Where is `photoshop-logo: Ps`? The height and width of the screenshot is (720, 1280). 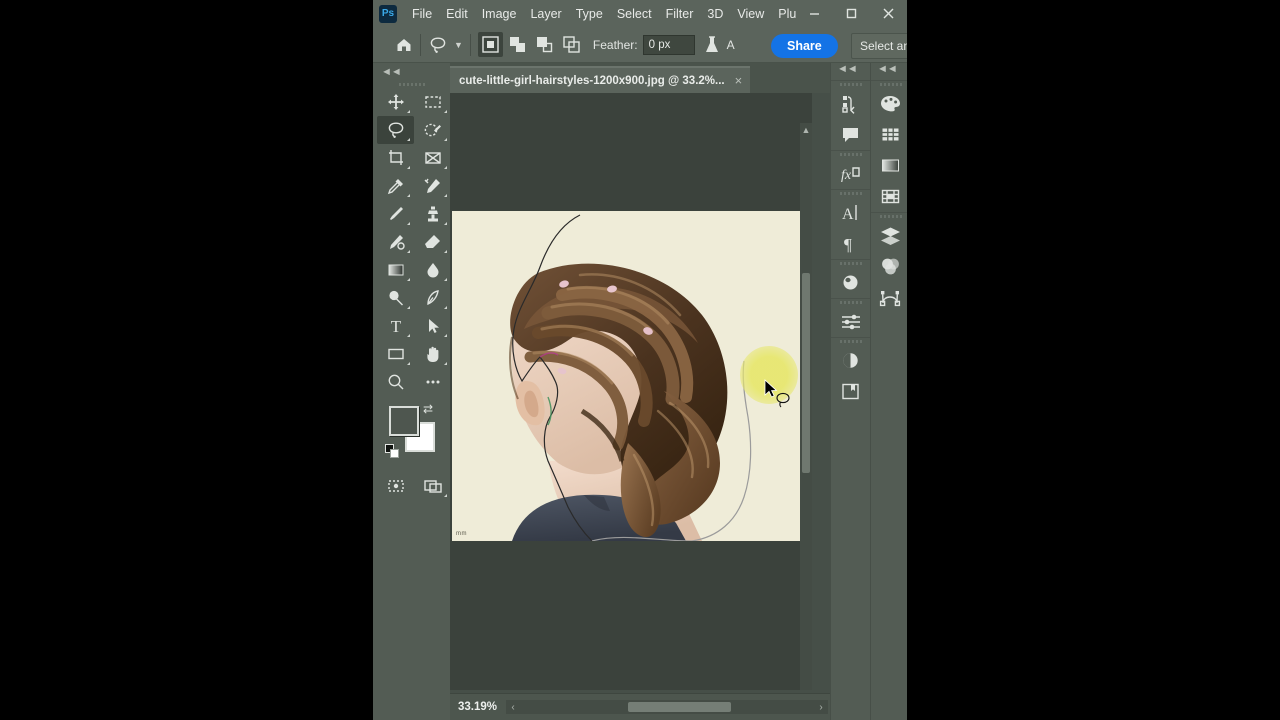
photoshop-logo: Ps is located at coordinates (388, 13).